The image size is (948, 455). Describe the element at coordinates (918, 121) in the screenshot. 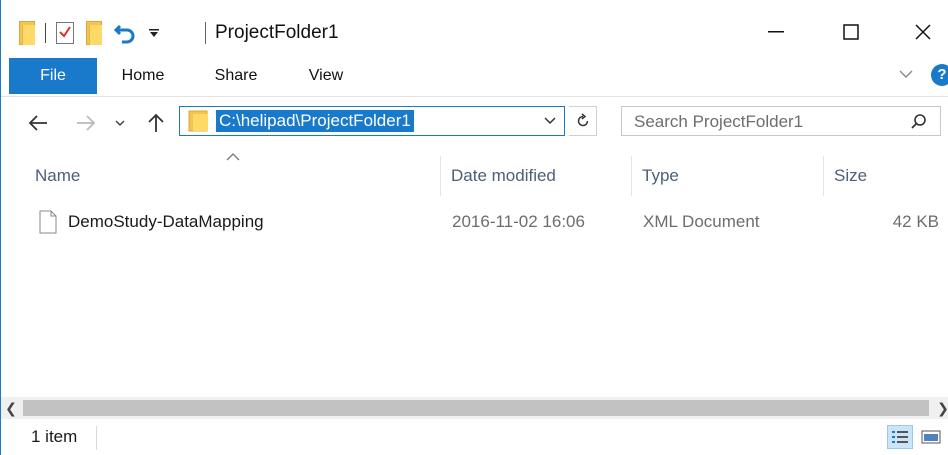

I see `search-icon` at that location.